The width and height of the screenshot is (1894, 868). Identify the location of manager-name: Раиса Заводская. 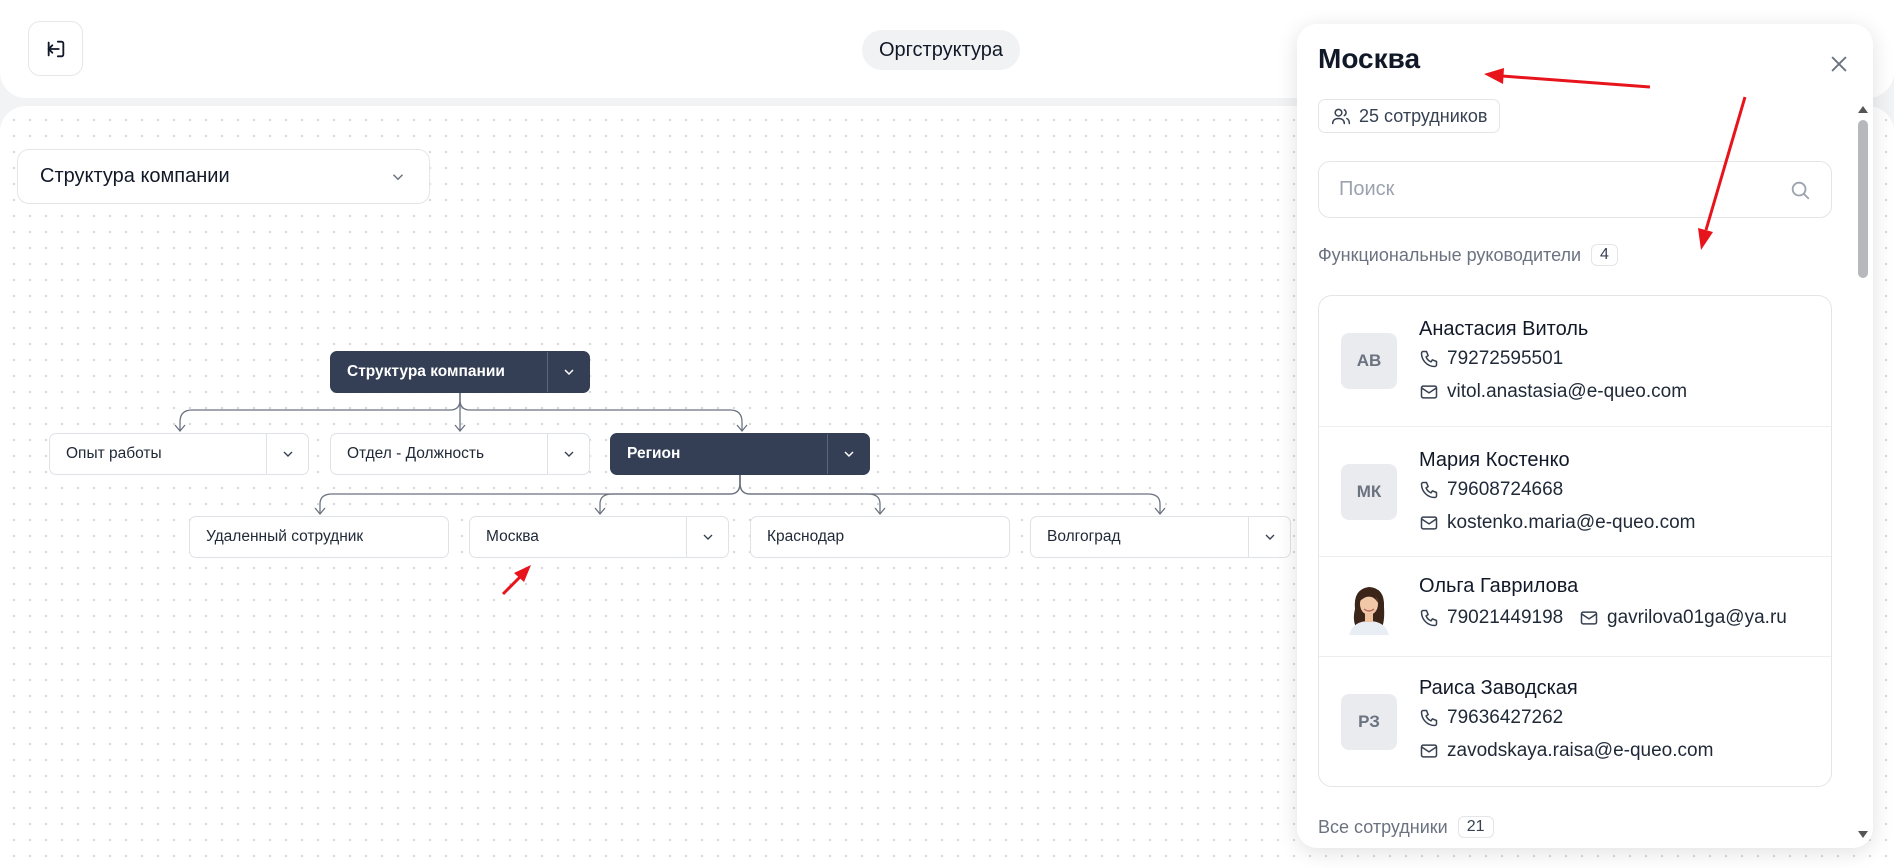
(1498, 688).